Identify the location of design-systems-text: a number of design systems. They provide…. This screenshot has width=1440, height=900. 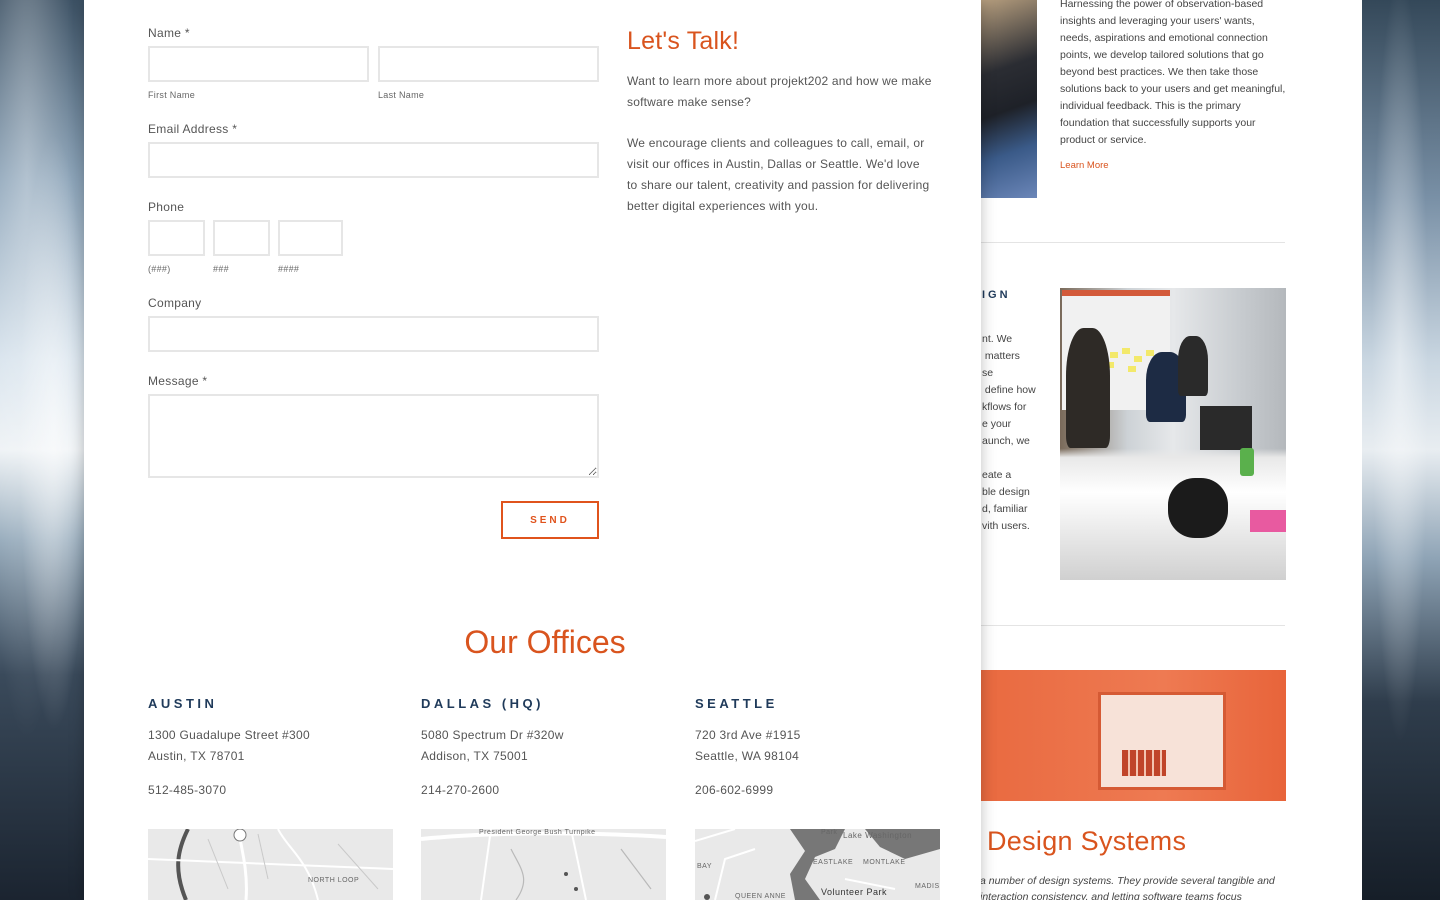
(1127, 887).